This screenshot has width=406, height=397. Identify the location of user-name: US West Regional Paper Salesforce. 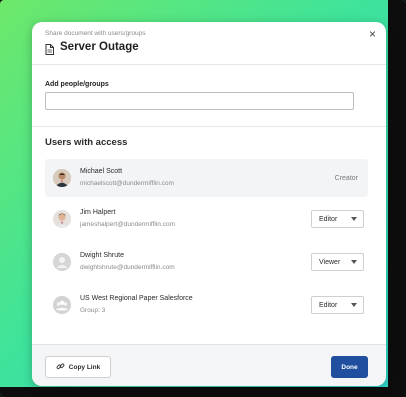
(136, 298).